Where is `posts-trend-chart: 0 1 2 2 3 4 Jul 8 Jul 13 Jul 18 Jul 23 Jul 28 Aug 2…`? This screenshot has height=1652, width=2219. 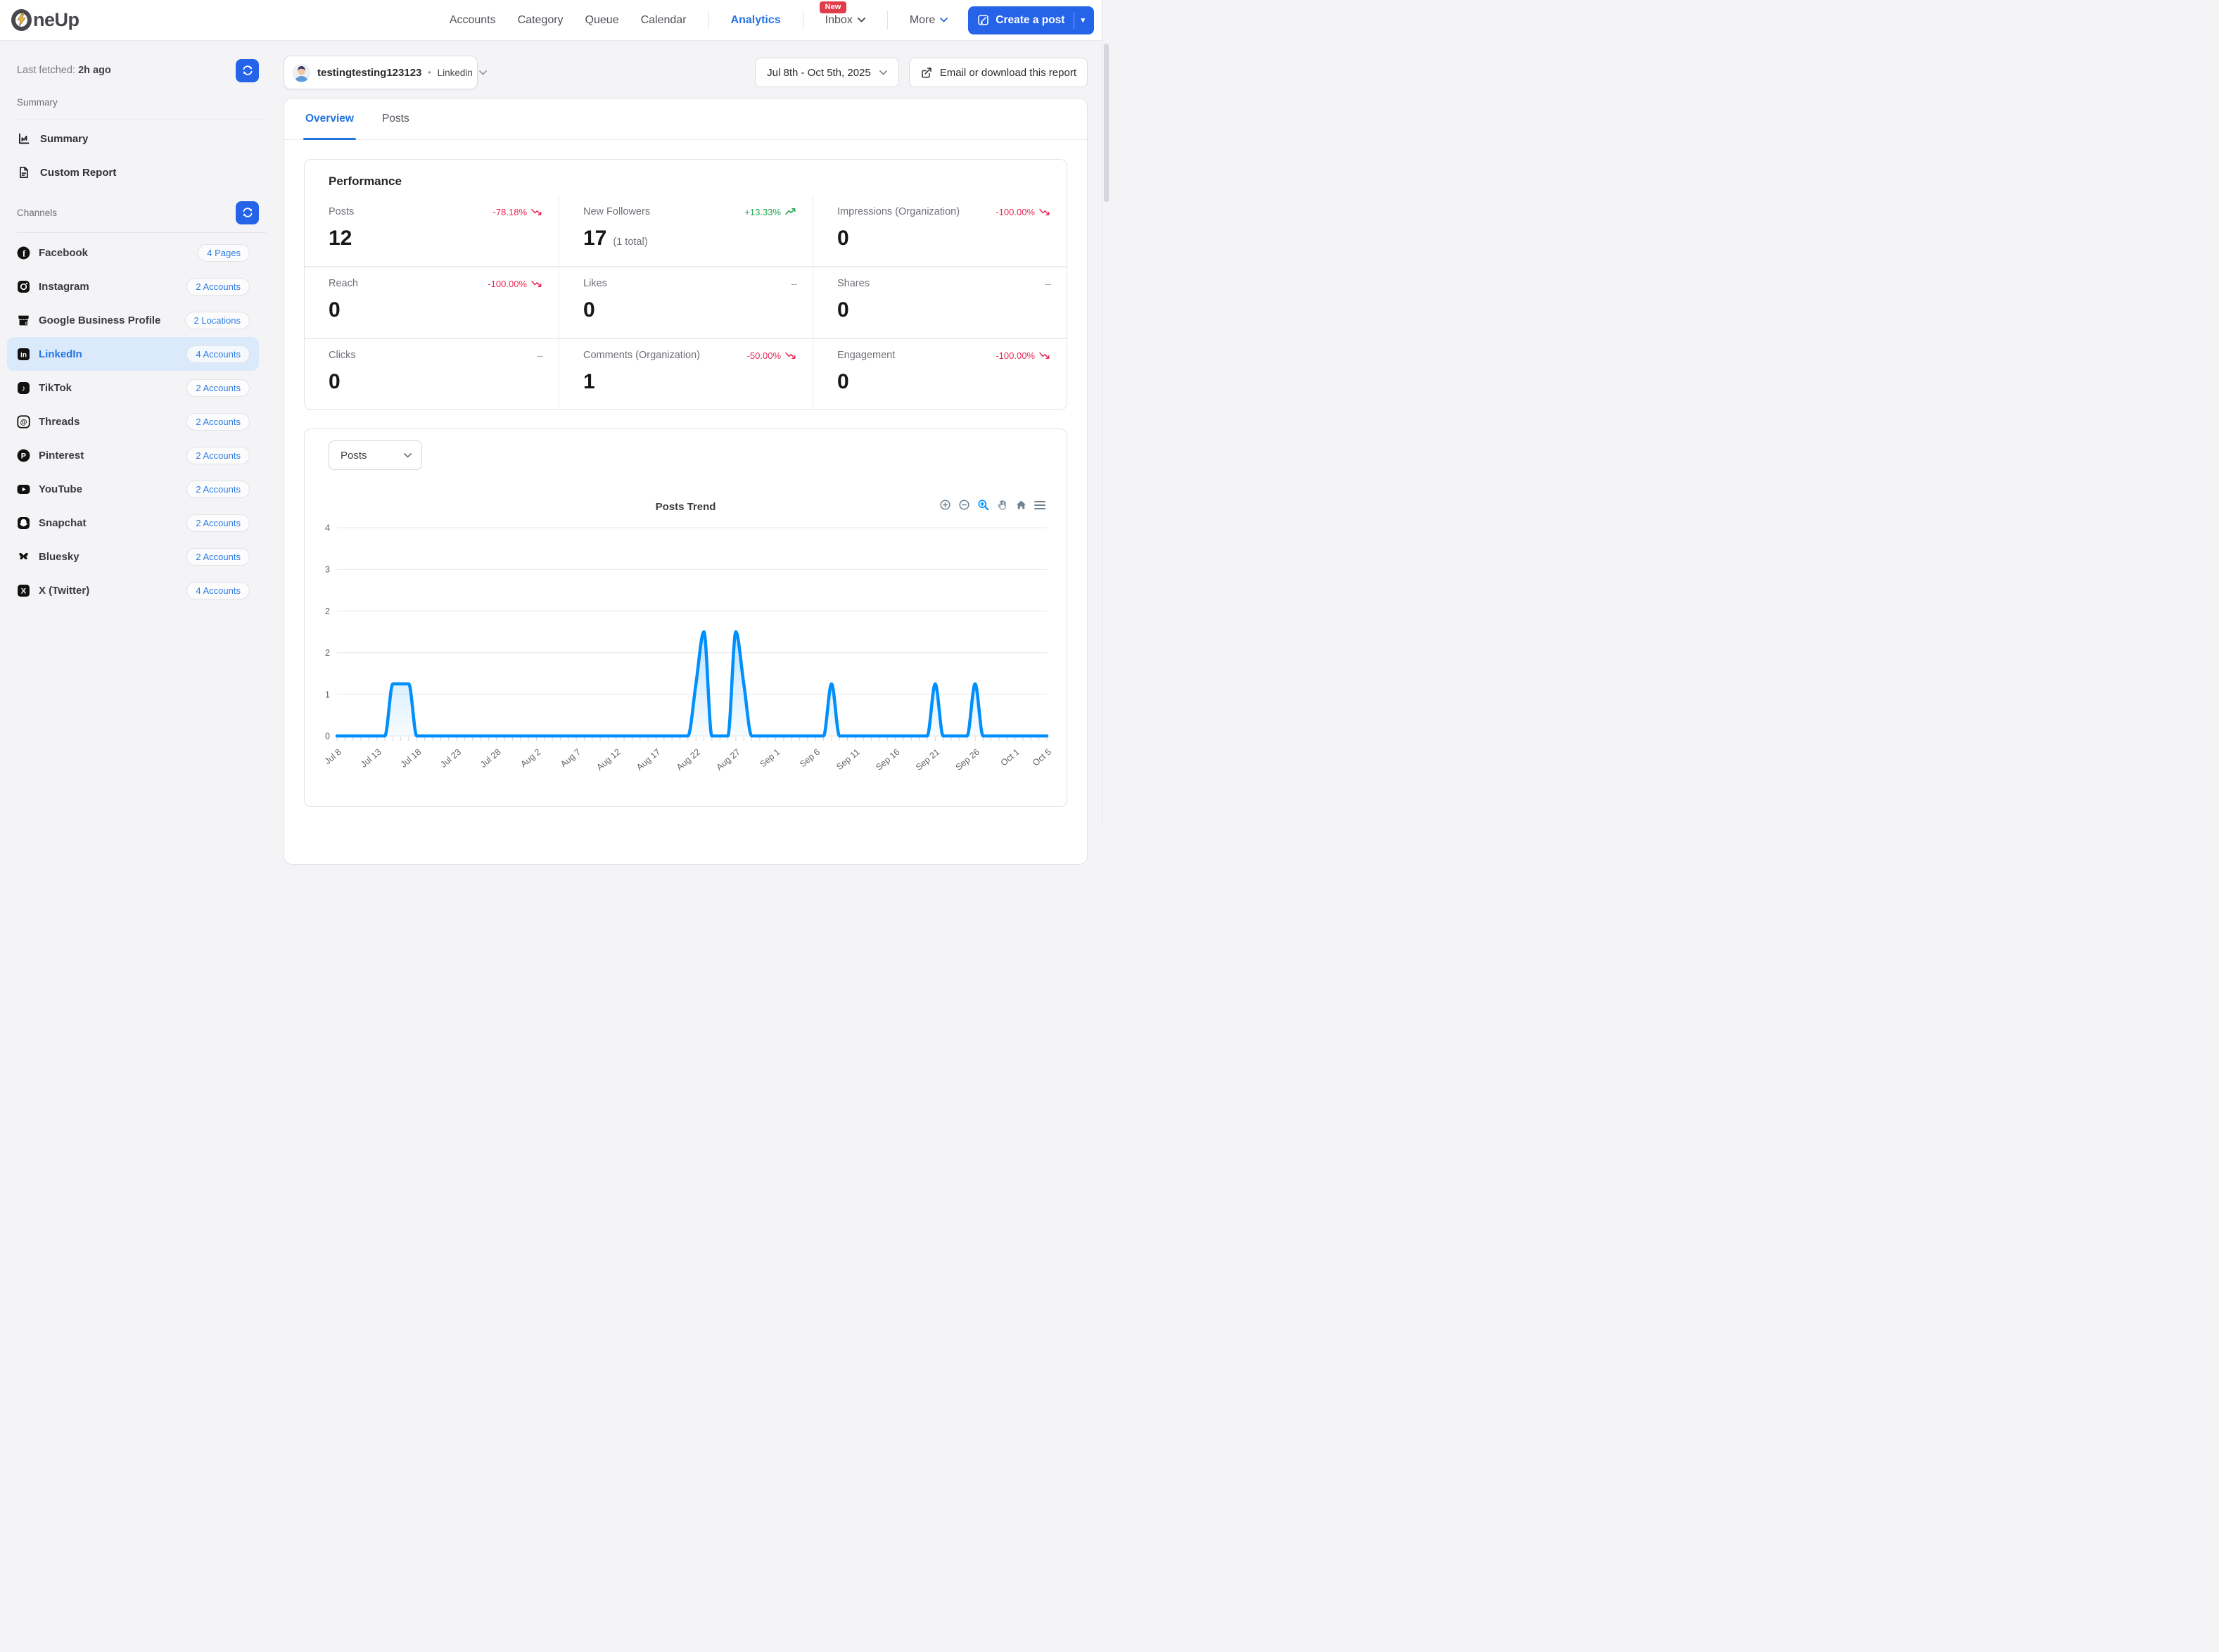 posts-trend-chart: 0 1 2 2 3 4 Jul 8 Jul 13 Jul 18 Jul 23 Jul 28 Aug 2… is located at coordinates (687, 662).